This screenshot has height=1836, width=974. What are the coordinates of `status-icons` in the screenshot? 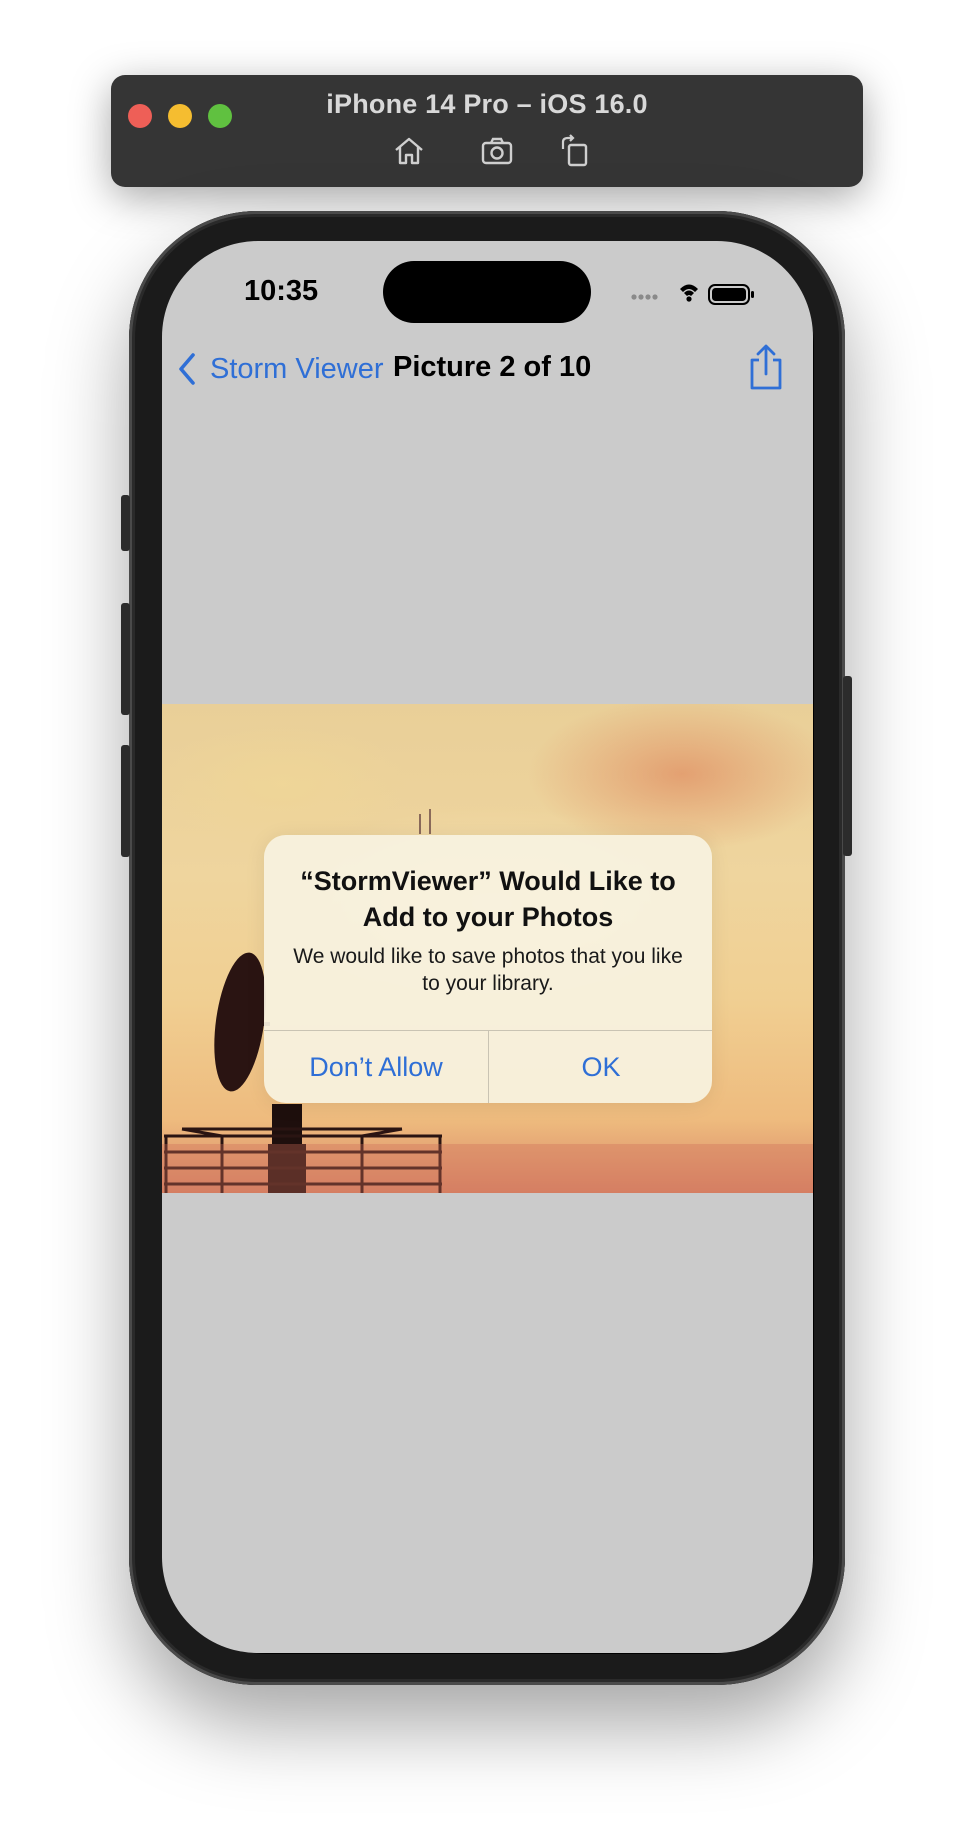 It's located at (698, 293).